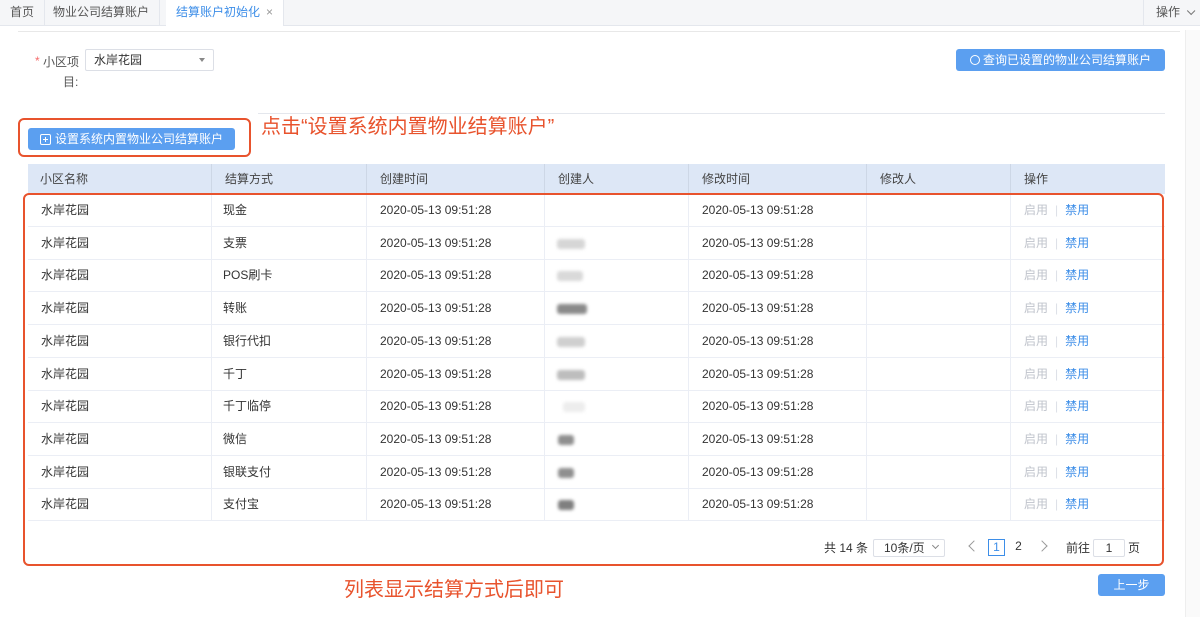 This screenshot has height=617, width=1200. Describe the element at coordinates (454, 590) in the screenshot. I see `annotation-done-hint: 列表显示结算方式后即可` at that location.